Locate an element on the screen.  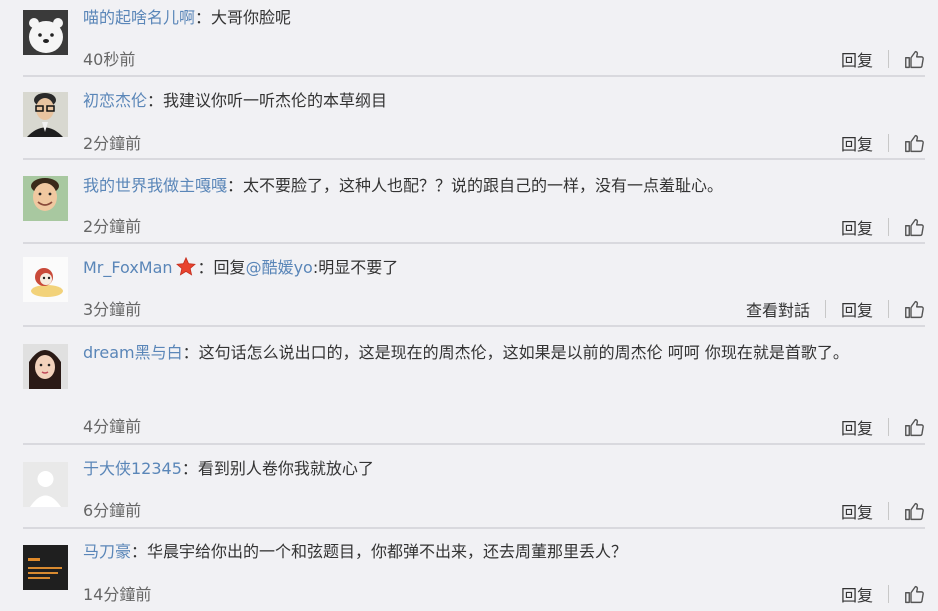
username-link: dream黑与白 is located at coordinates (133, 352).